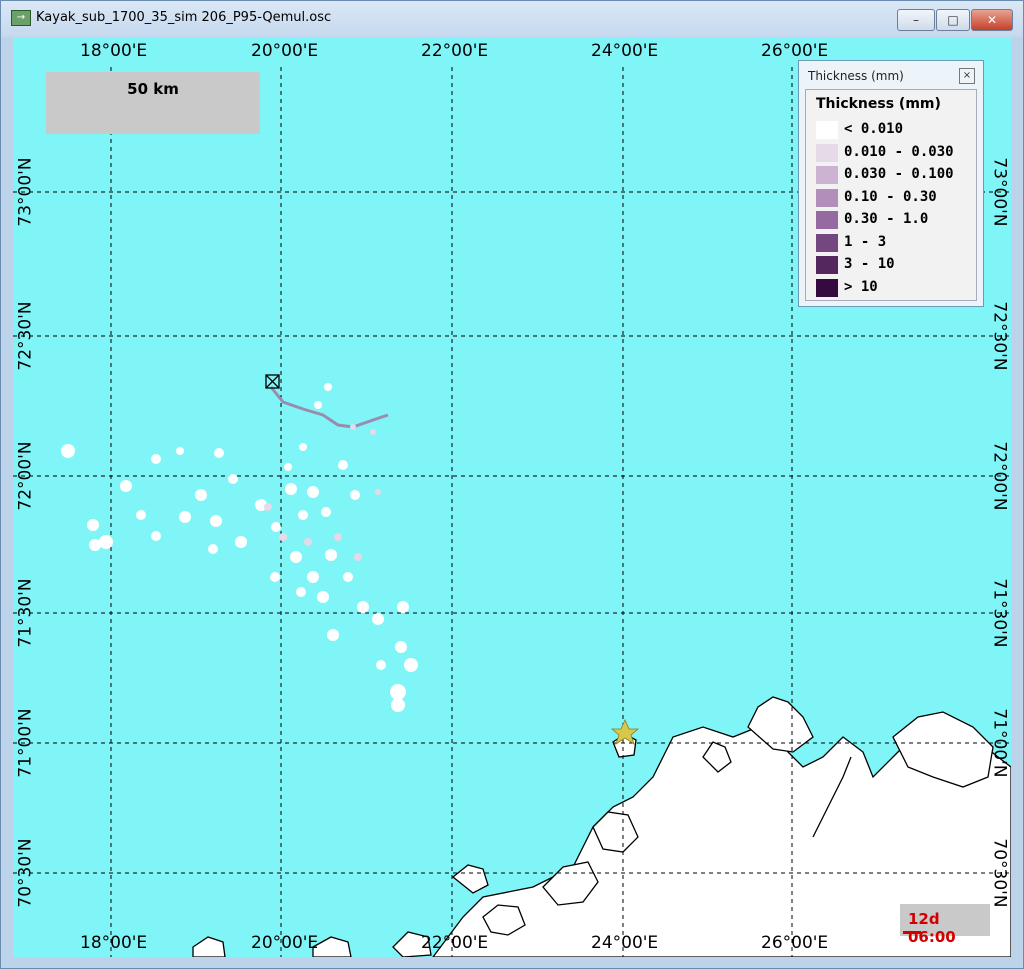 The width and height of the screenshot is (1024, 969). Describe the element at coordinates (861, 286) in the screenshot. I see `legend-label: > 10` at that location.